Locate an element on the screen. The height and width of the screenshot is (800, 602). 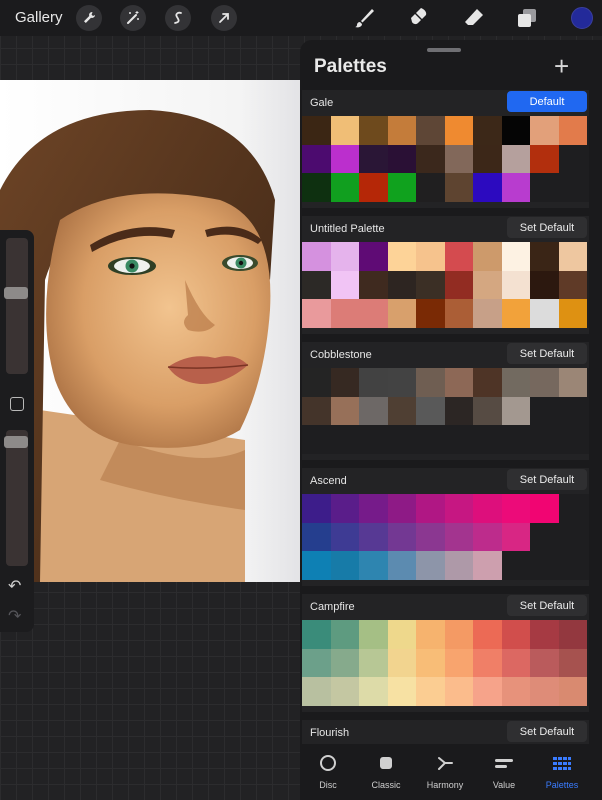
brush-size-slider is located at coordinates (17, 306).